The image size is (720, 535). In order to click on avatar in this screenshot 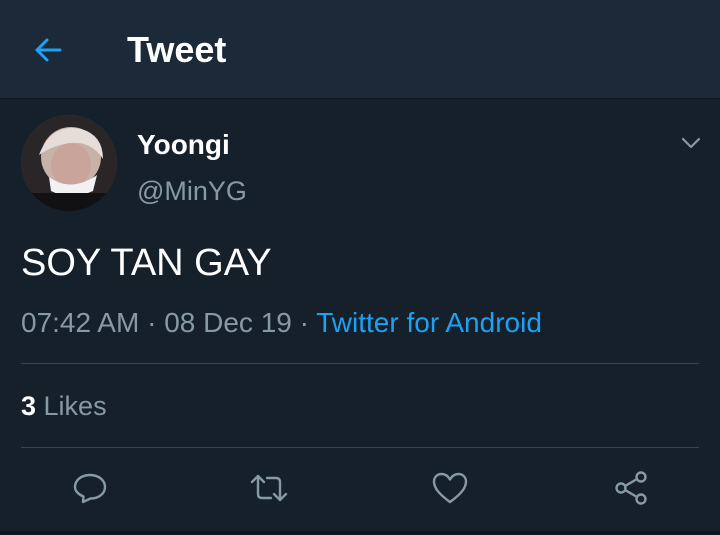, I will do `click(69, 163)`.